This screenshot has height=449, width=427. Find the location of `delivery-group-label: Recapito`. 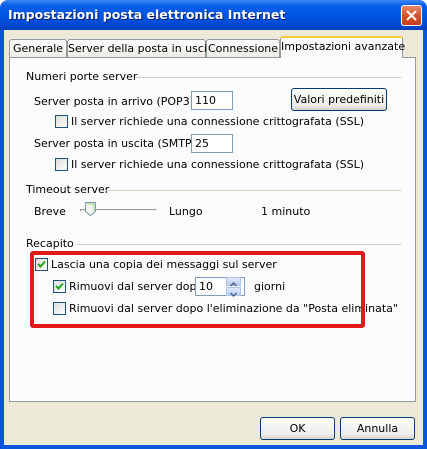

delivery-group-label: Recapito is located at coordinates (50, 243).